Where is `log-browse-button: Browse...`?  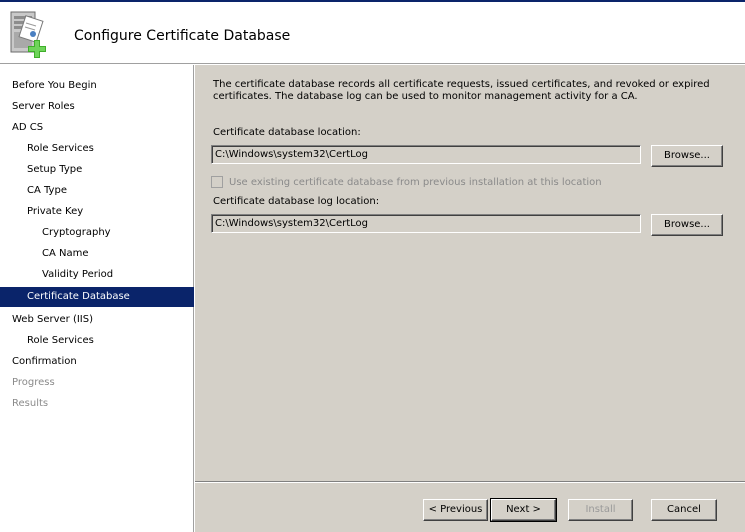 log-browse-button: Browse... is located at coordinates (687, 225).